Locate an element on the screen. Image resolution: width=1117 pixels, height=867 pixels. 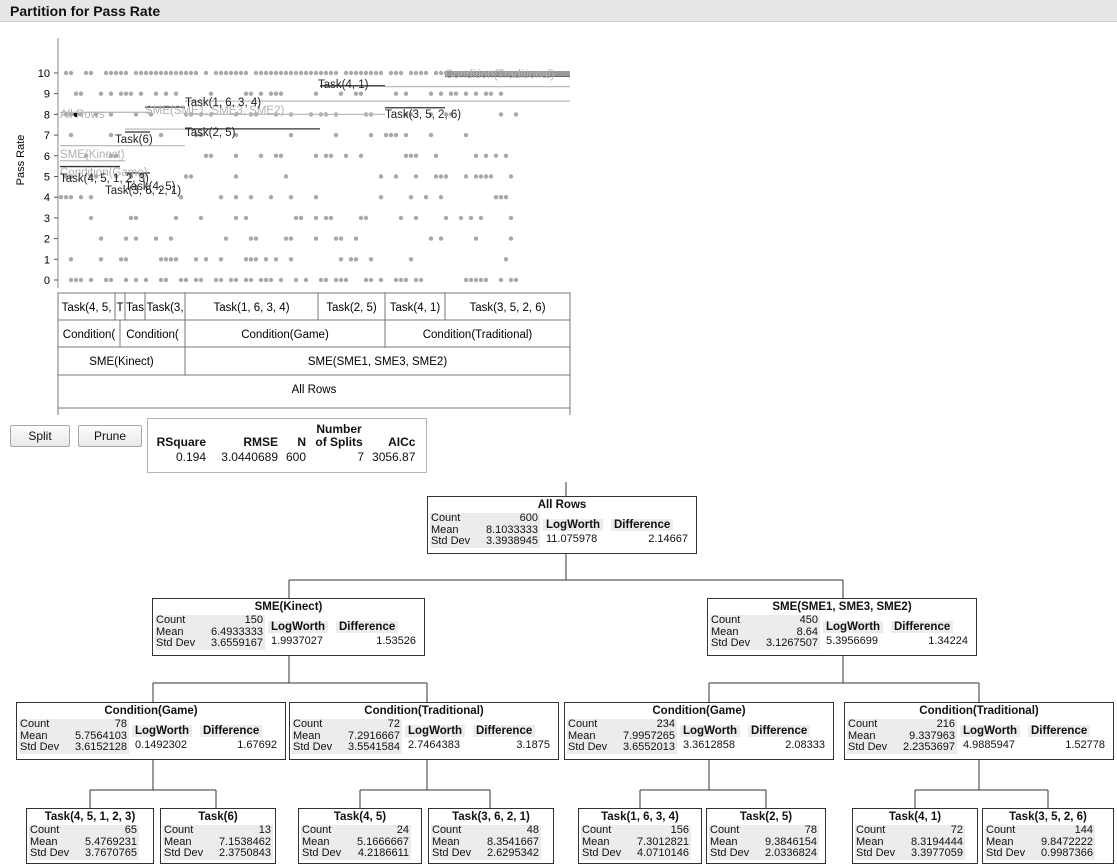
node-title: SME(Kinect) is located at coordinates (288, 607).